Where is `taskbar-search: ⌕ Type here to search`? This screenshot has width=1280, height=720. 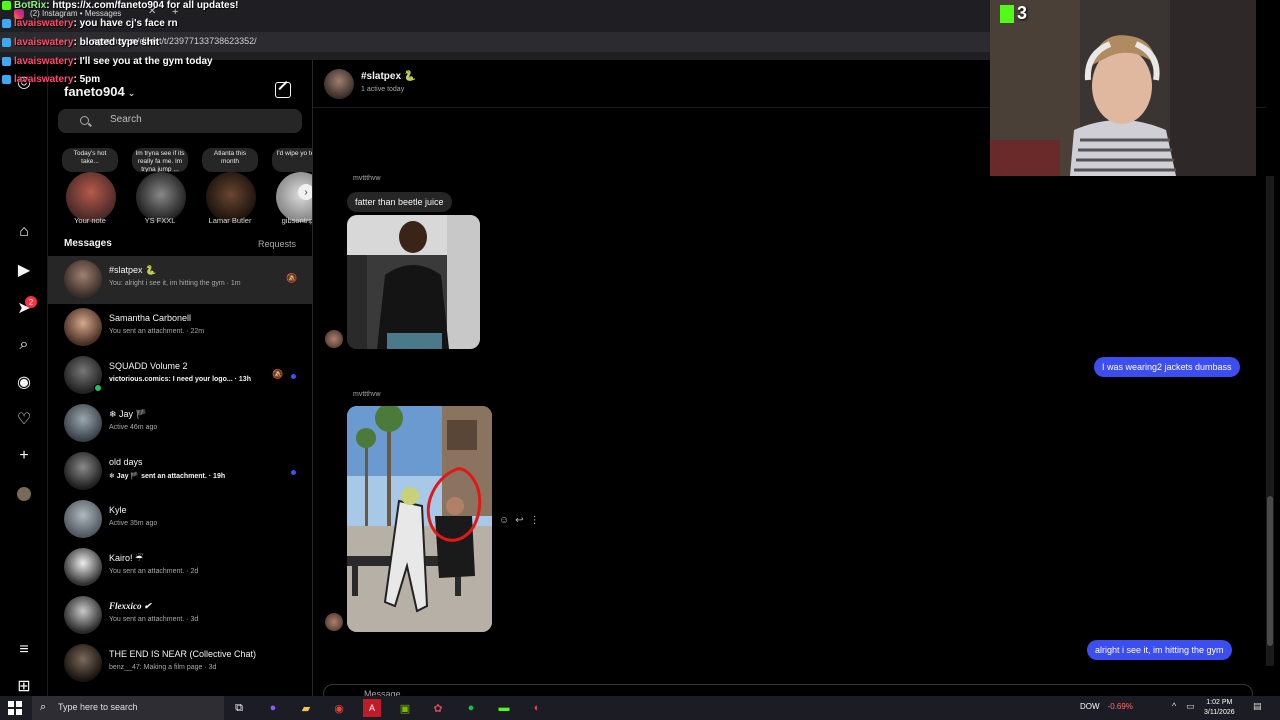
taskbar-search: ⌕ Type here to search is located at coordinates (128, 708).